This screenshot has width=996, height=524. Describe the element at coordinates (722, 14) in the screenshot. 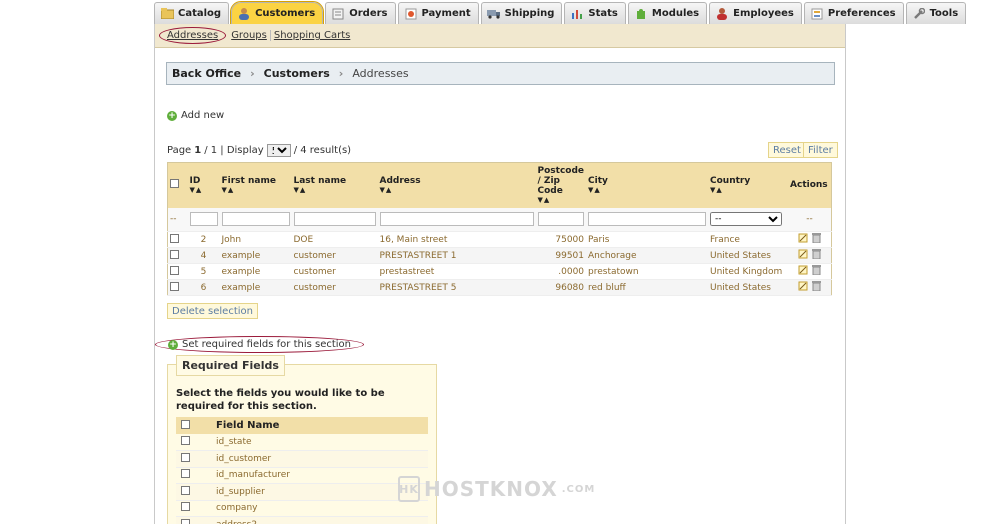

I see `employee-icon` at that location.